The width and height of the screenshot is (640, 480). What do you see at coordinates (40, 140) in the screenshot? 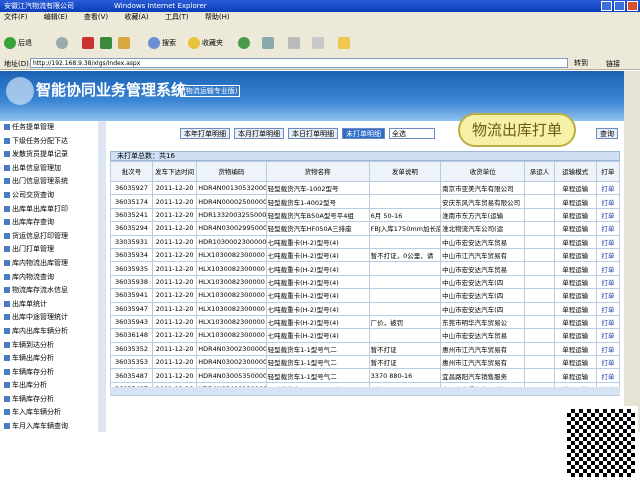
I see `sidebar-item-label: 下级任务分配下达` at bounding box center [40, 140].